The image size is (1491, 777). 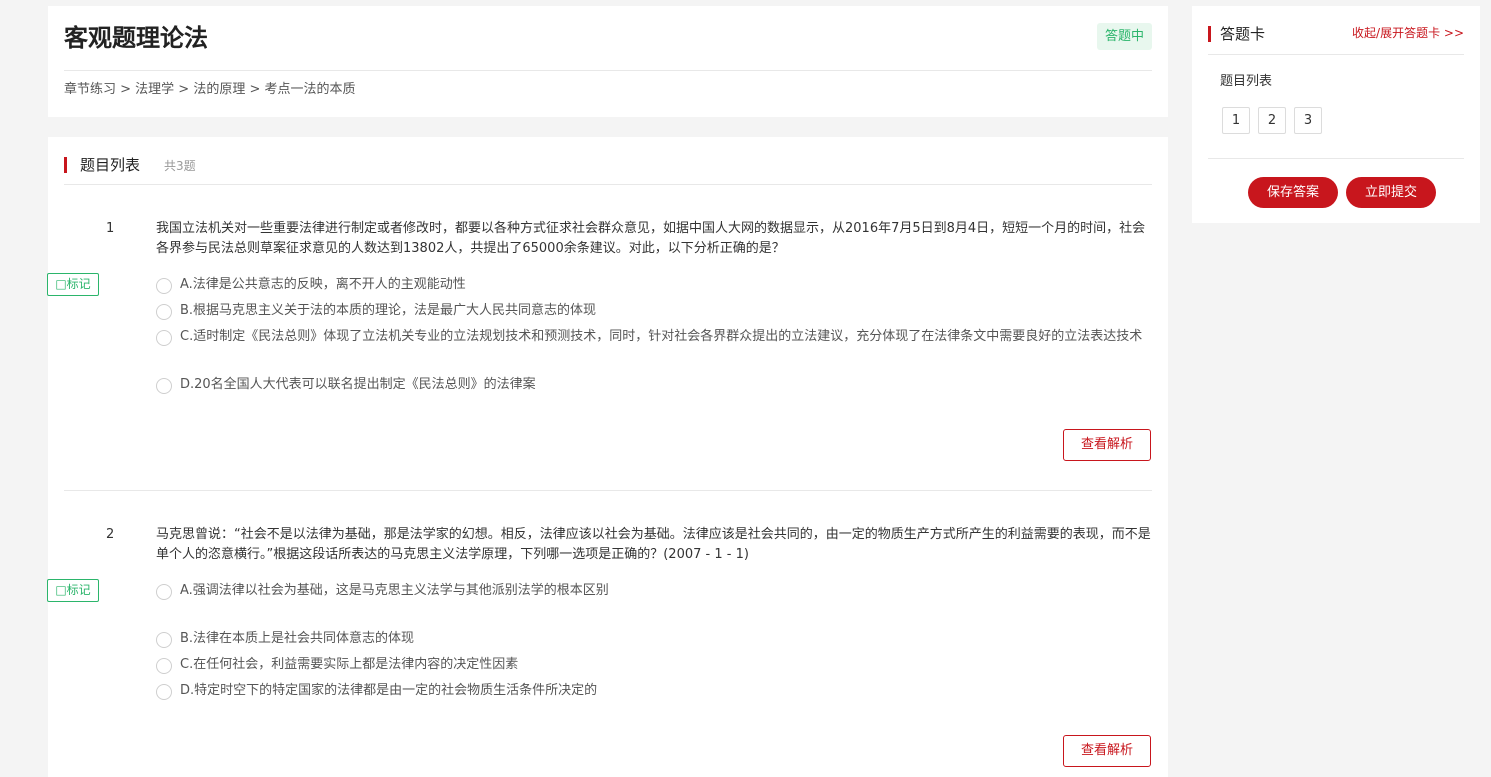 What do you see at coordinates (654, 639) in the screenshot?
I see `option-b: B.法律在本质上是社会共同体意志的体现` at bounding box center [654, 639].